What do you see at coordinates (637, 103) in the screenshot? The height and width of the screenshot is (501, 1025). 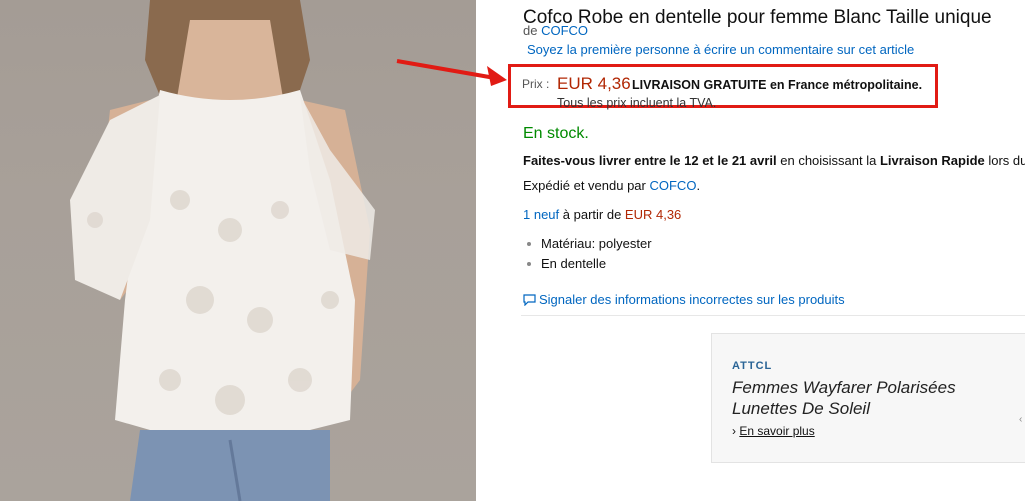 I see `vat-note: Tous les prix incluent la TVA.` at bounding box center [637, 103].